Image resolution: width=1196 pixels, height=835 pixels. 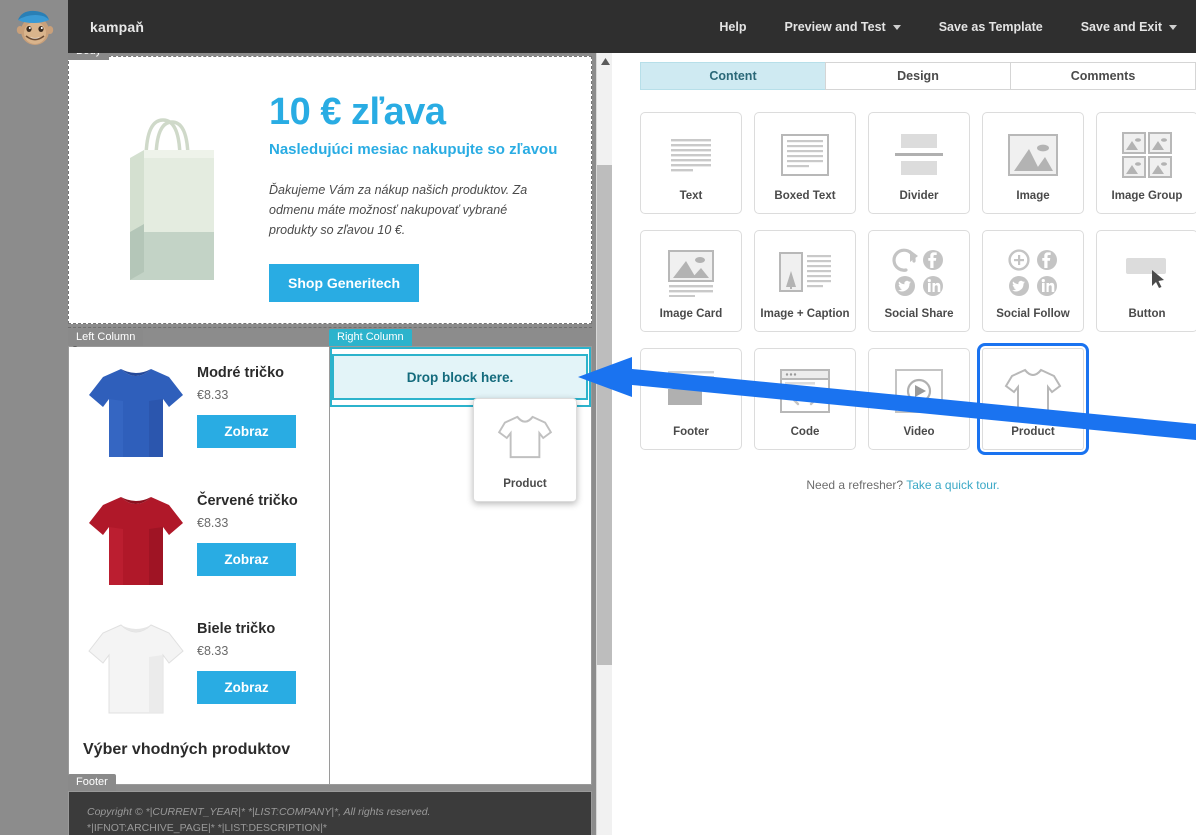 What do you see at coordinates (199, 539) in the screenshot?
I see `product-row: Červené tričko €8.33 Zobraz` at bounding box center [199, 539].